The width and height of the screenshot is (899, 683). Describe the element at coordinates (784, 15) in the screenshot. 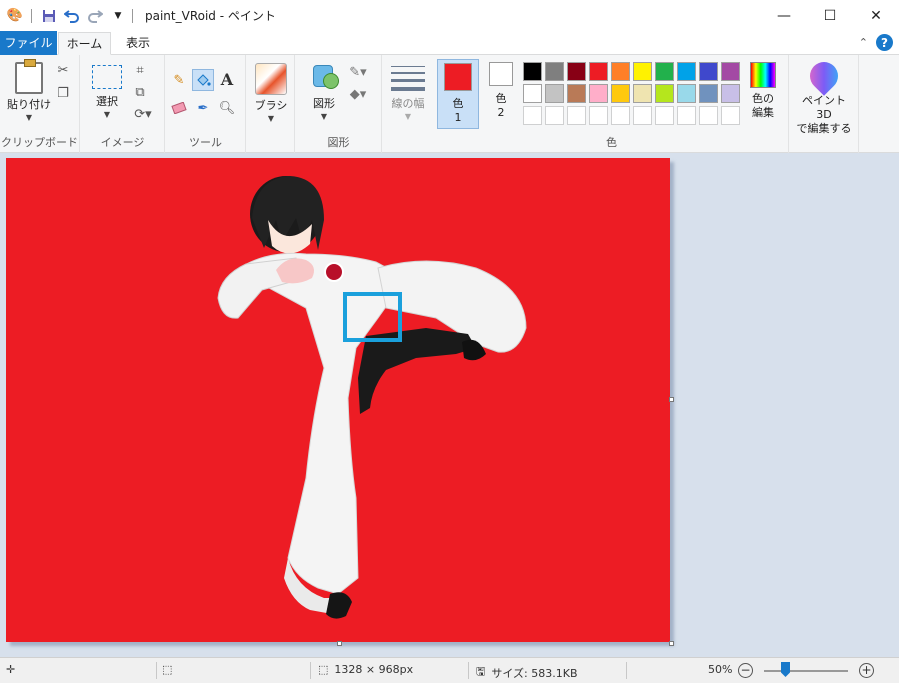

I see `minimize-button: —` at that location.